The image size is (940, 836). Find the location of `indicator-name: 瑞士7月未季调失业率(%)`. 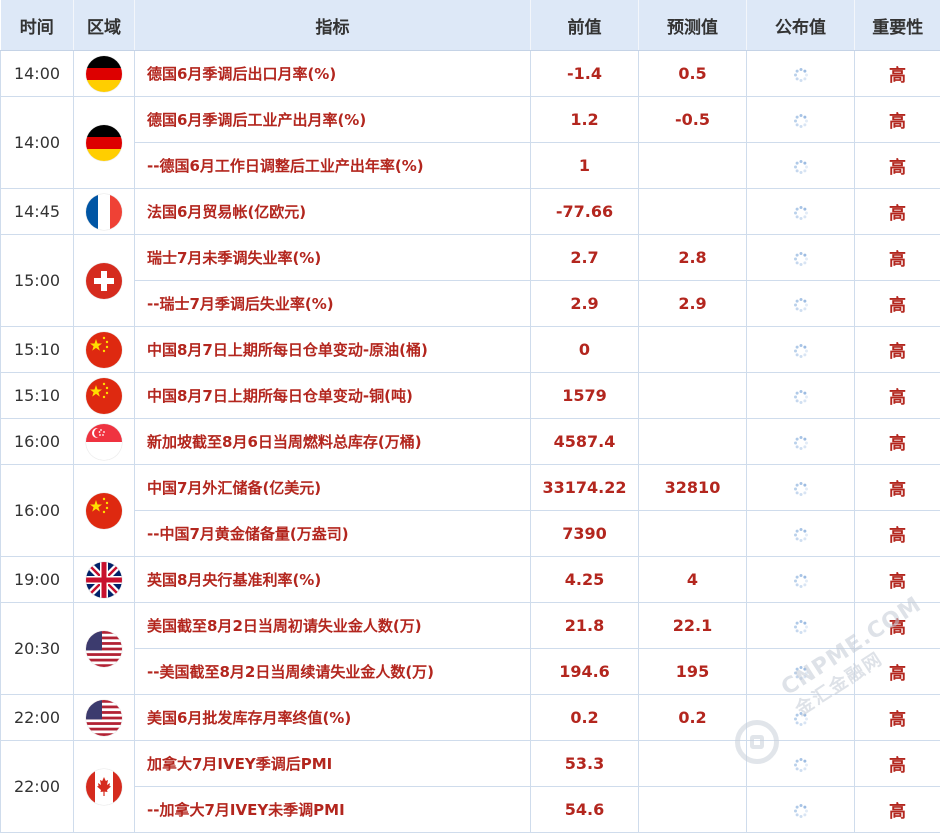

indicator-name: 瑞士7月未季调失业率(%) is located at coordinates (332, 257).